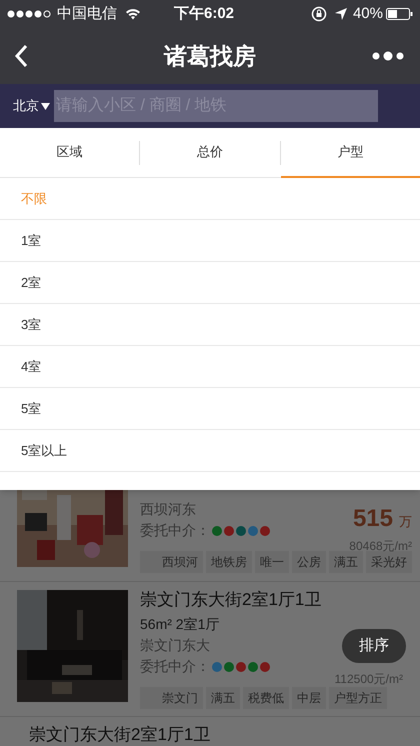  I want to click on filter-tab: 区域, so click(70, 153).